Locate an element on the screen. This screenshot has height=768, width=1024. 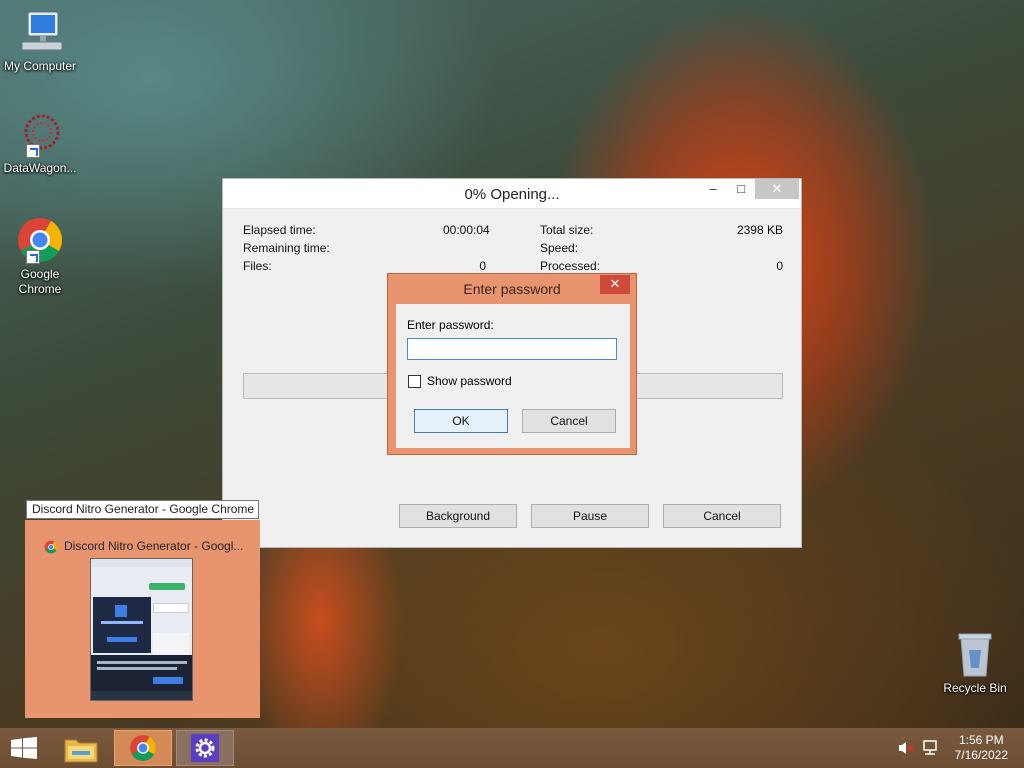
volume-muted-icon is located at coordinates (906, 749).